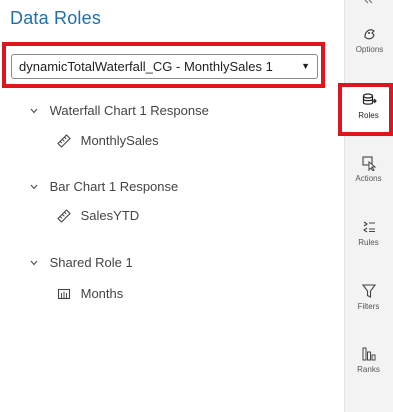 Image resolution: width=393 pixels, height=412 pixels. I want to click on double-chevron-icon, so click(368, 2).